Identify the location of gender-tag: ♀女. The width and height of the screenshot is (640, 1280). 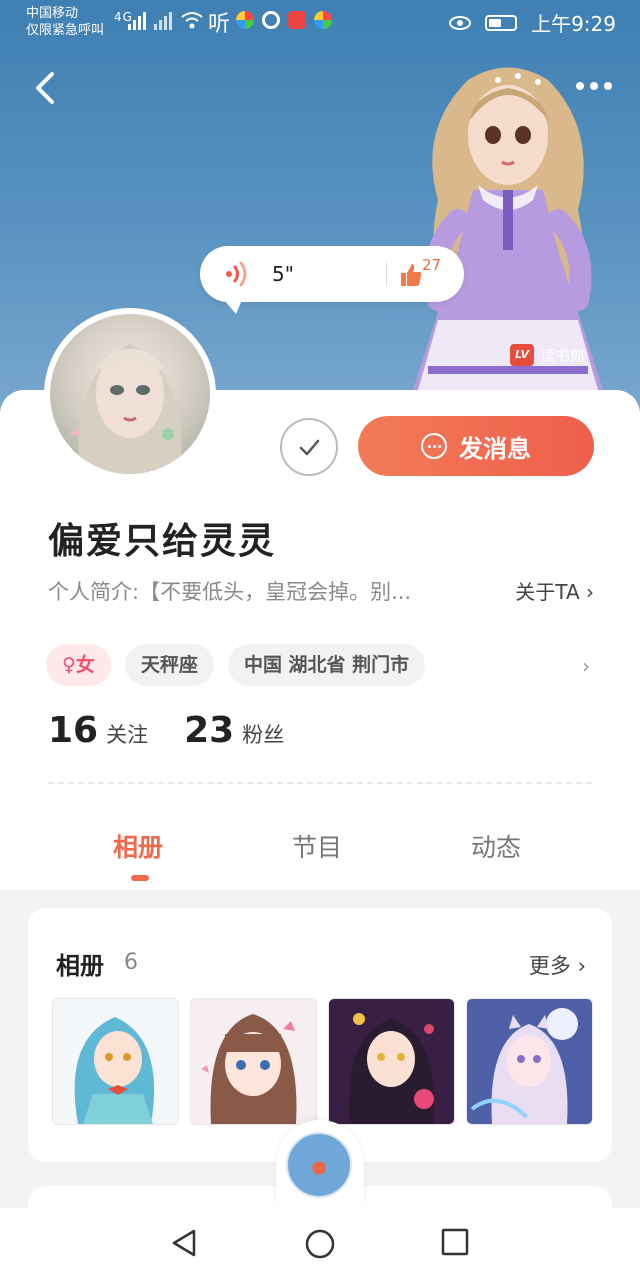
(78, 665).